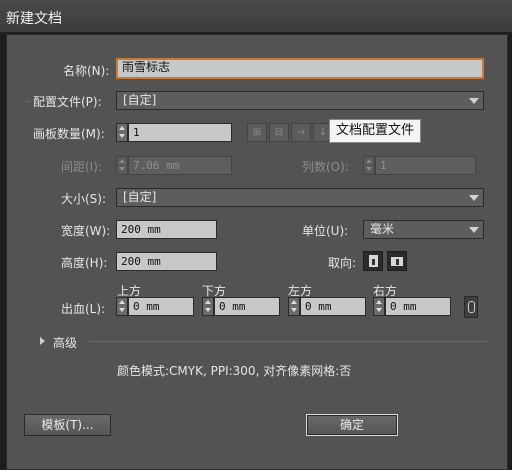 The height and width of the screenshot is (470, 512). Describe the element at coordinates (375, 131) in the screenshot. I see `profile-tooltip: 文档配置文件` at that location.